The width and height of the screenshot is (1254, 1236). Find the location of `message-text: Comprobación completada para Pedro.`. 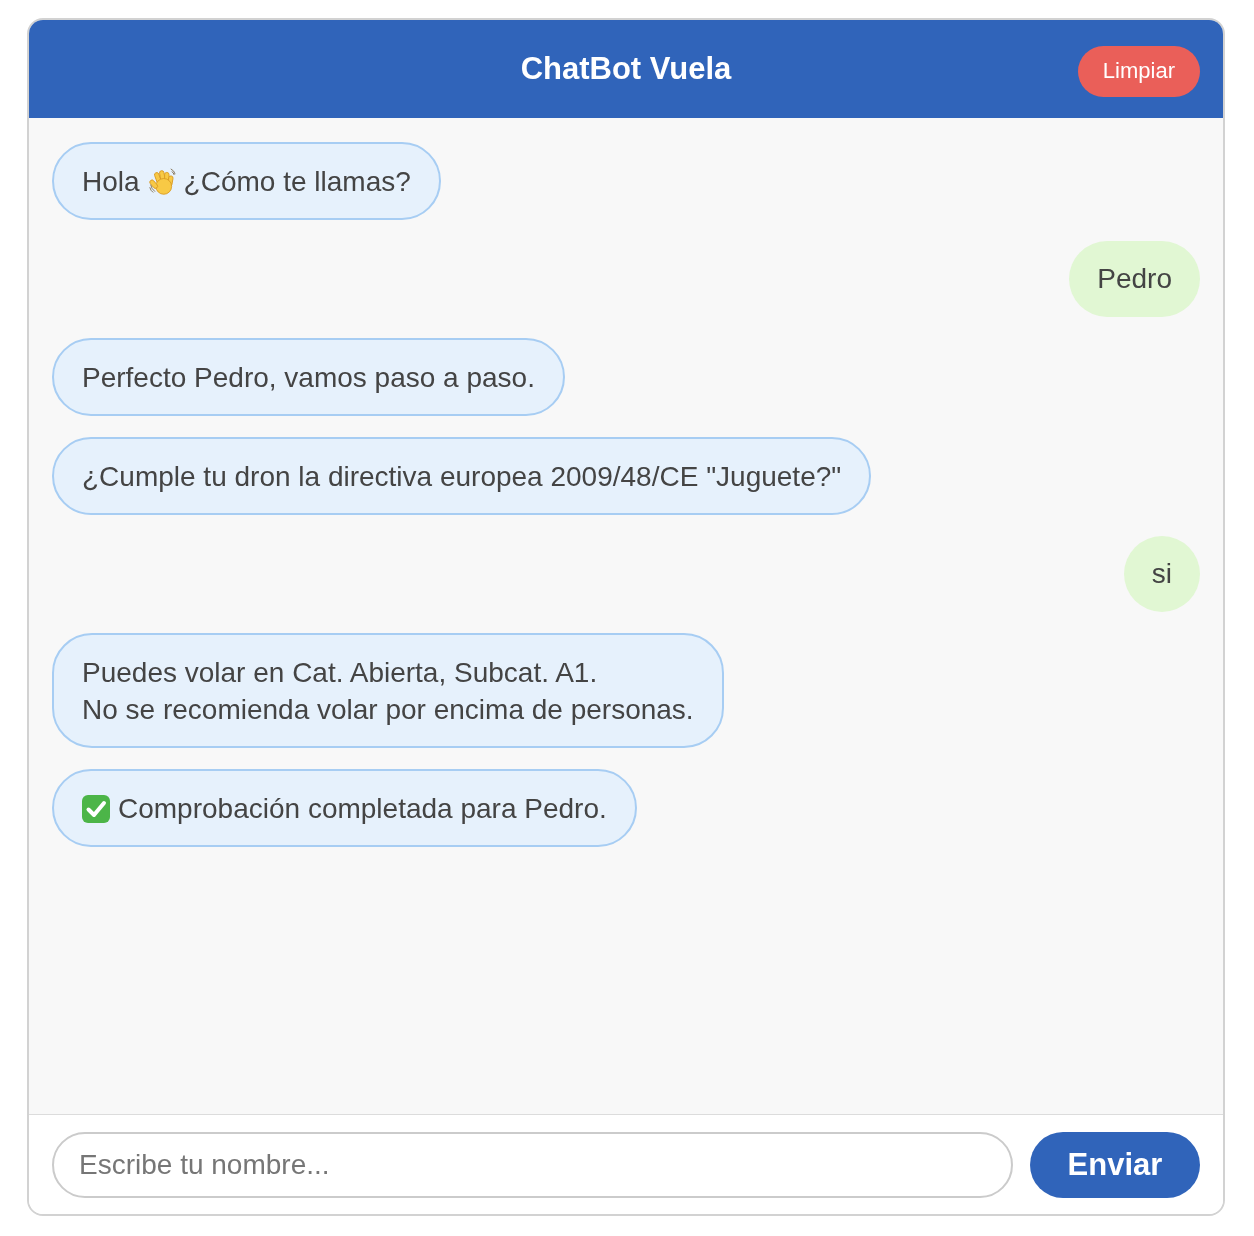

message-text: Comprobación completada para Pedro. is located at coordinates (362, 809).